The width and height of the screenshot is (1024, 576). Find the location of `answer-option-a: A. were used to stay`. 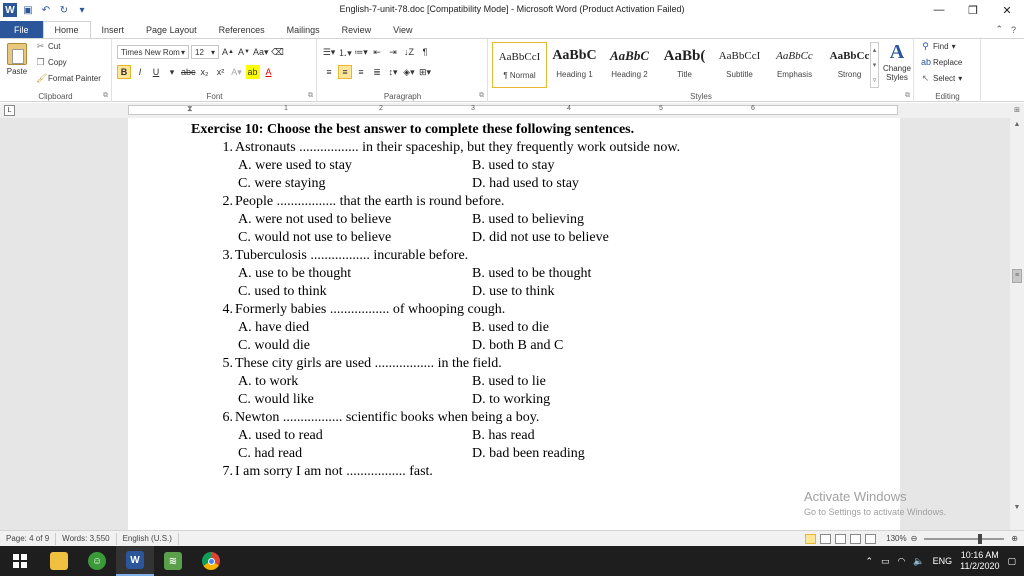

answer-option-a: A. were used to stay is located at coordinates (331, 166).